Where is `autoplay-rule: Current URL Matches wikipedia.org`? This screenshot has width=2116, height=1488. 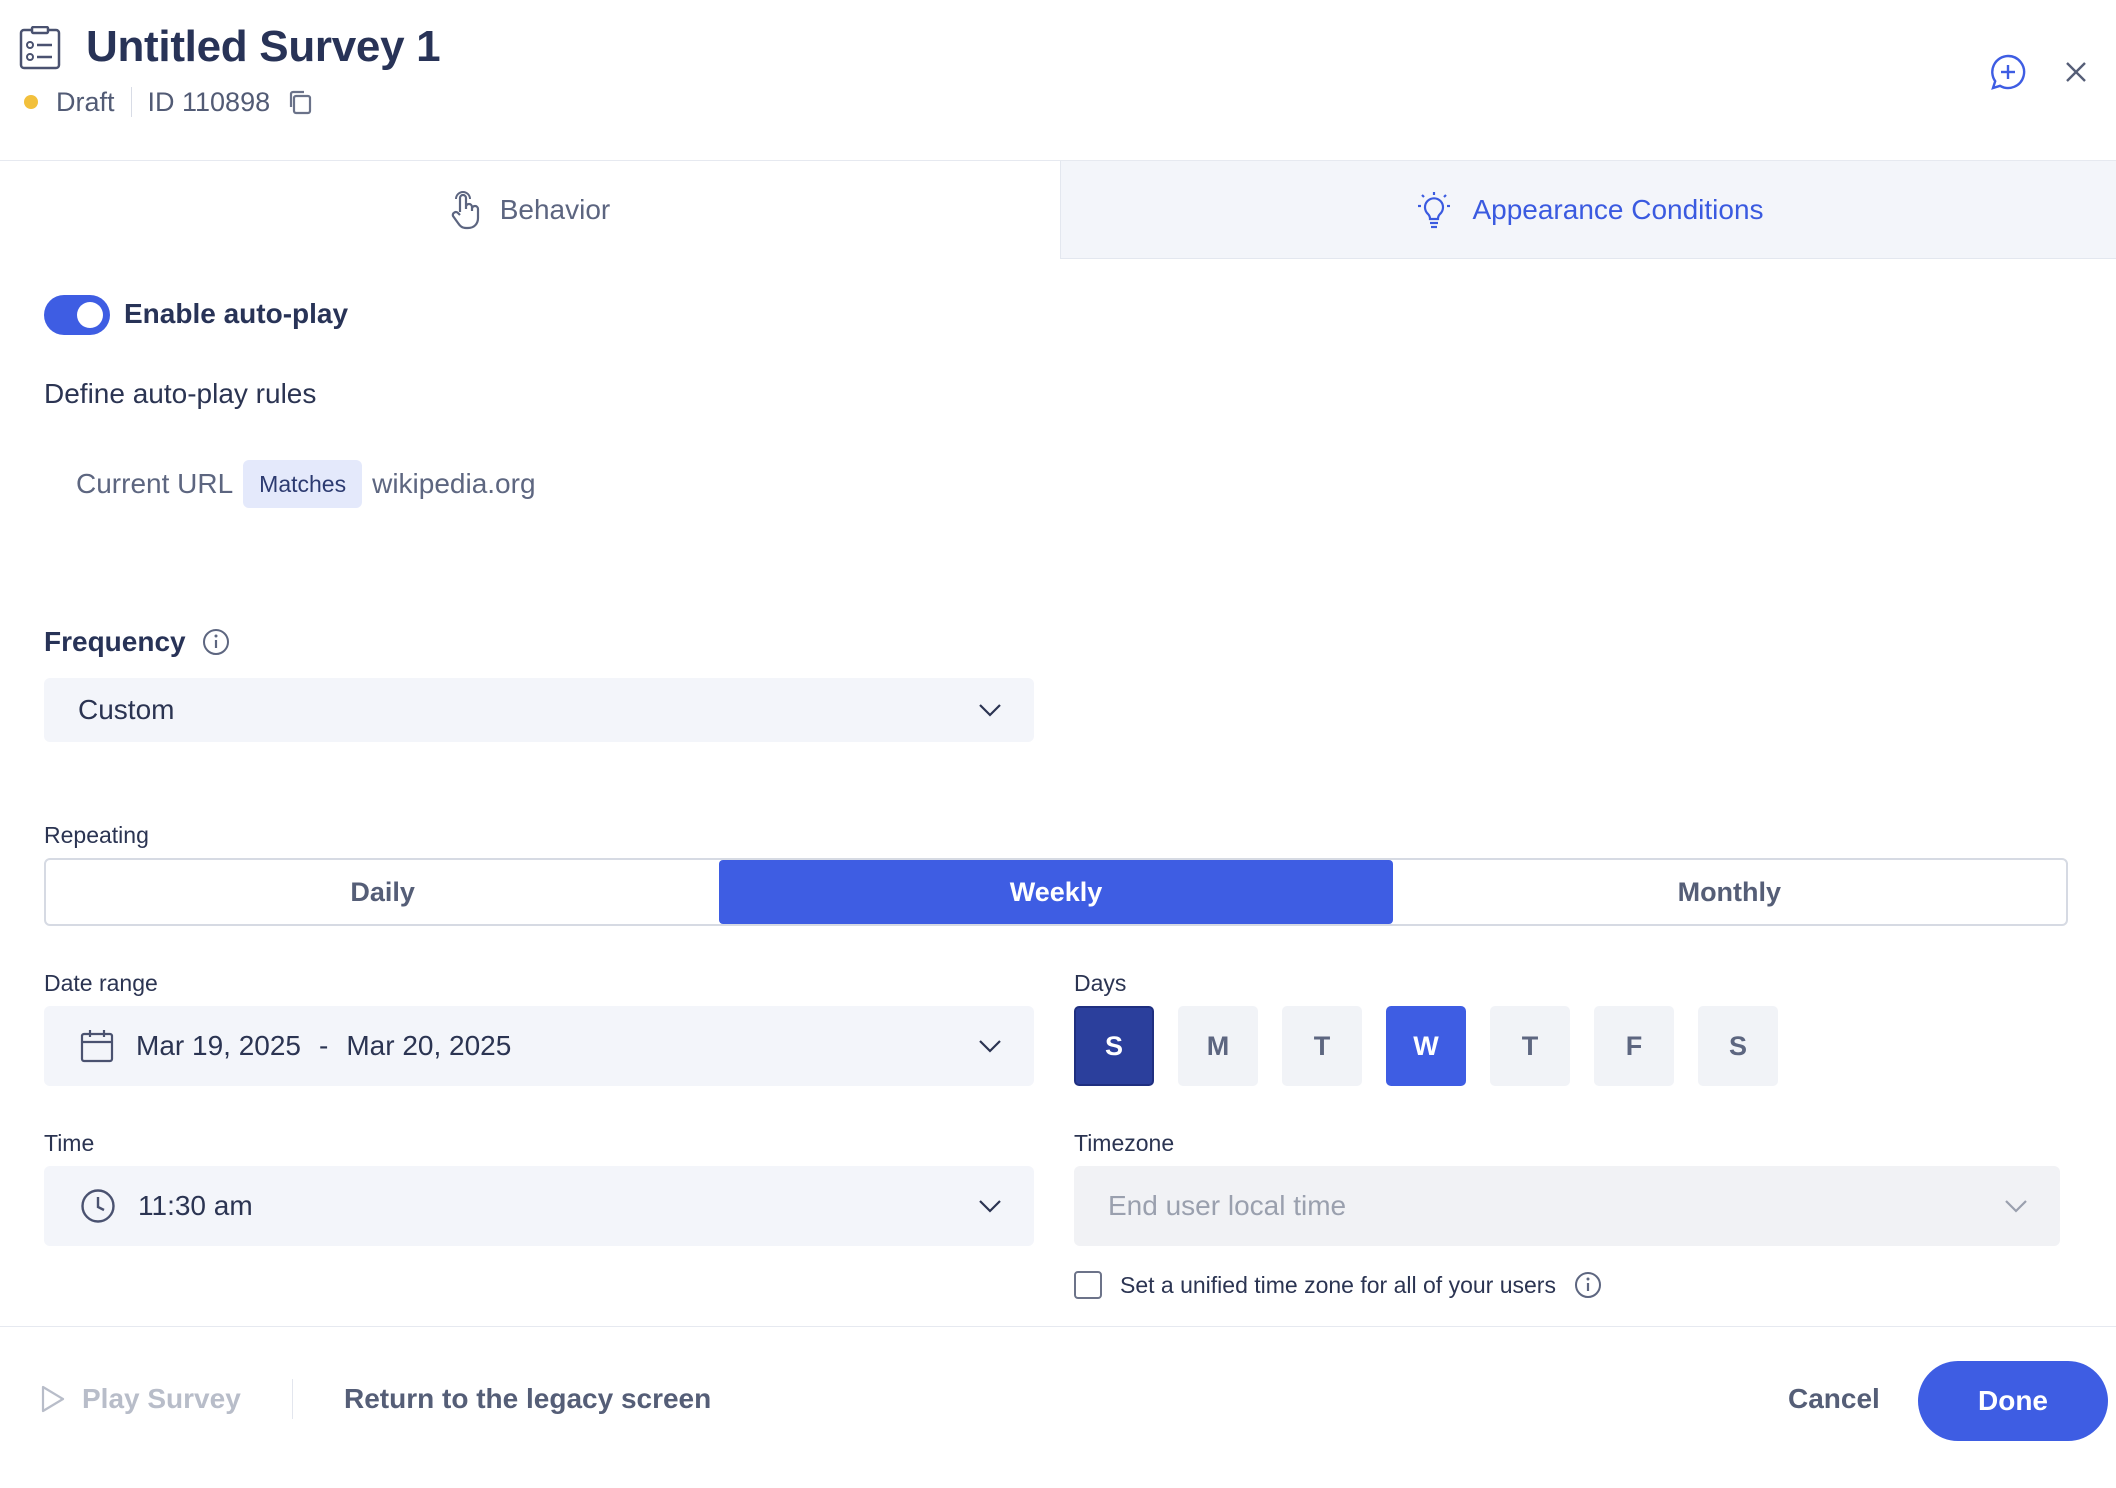 autoplay-rule: Current URL Matches wikipedia.org is located at coordinates (306, 484).